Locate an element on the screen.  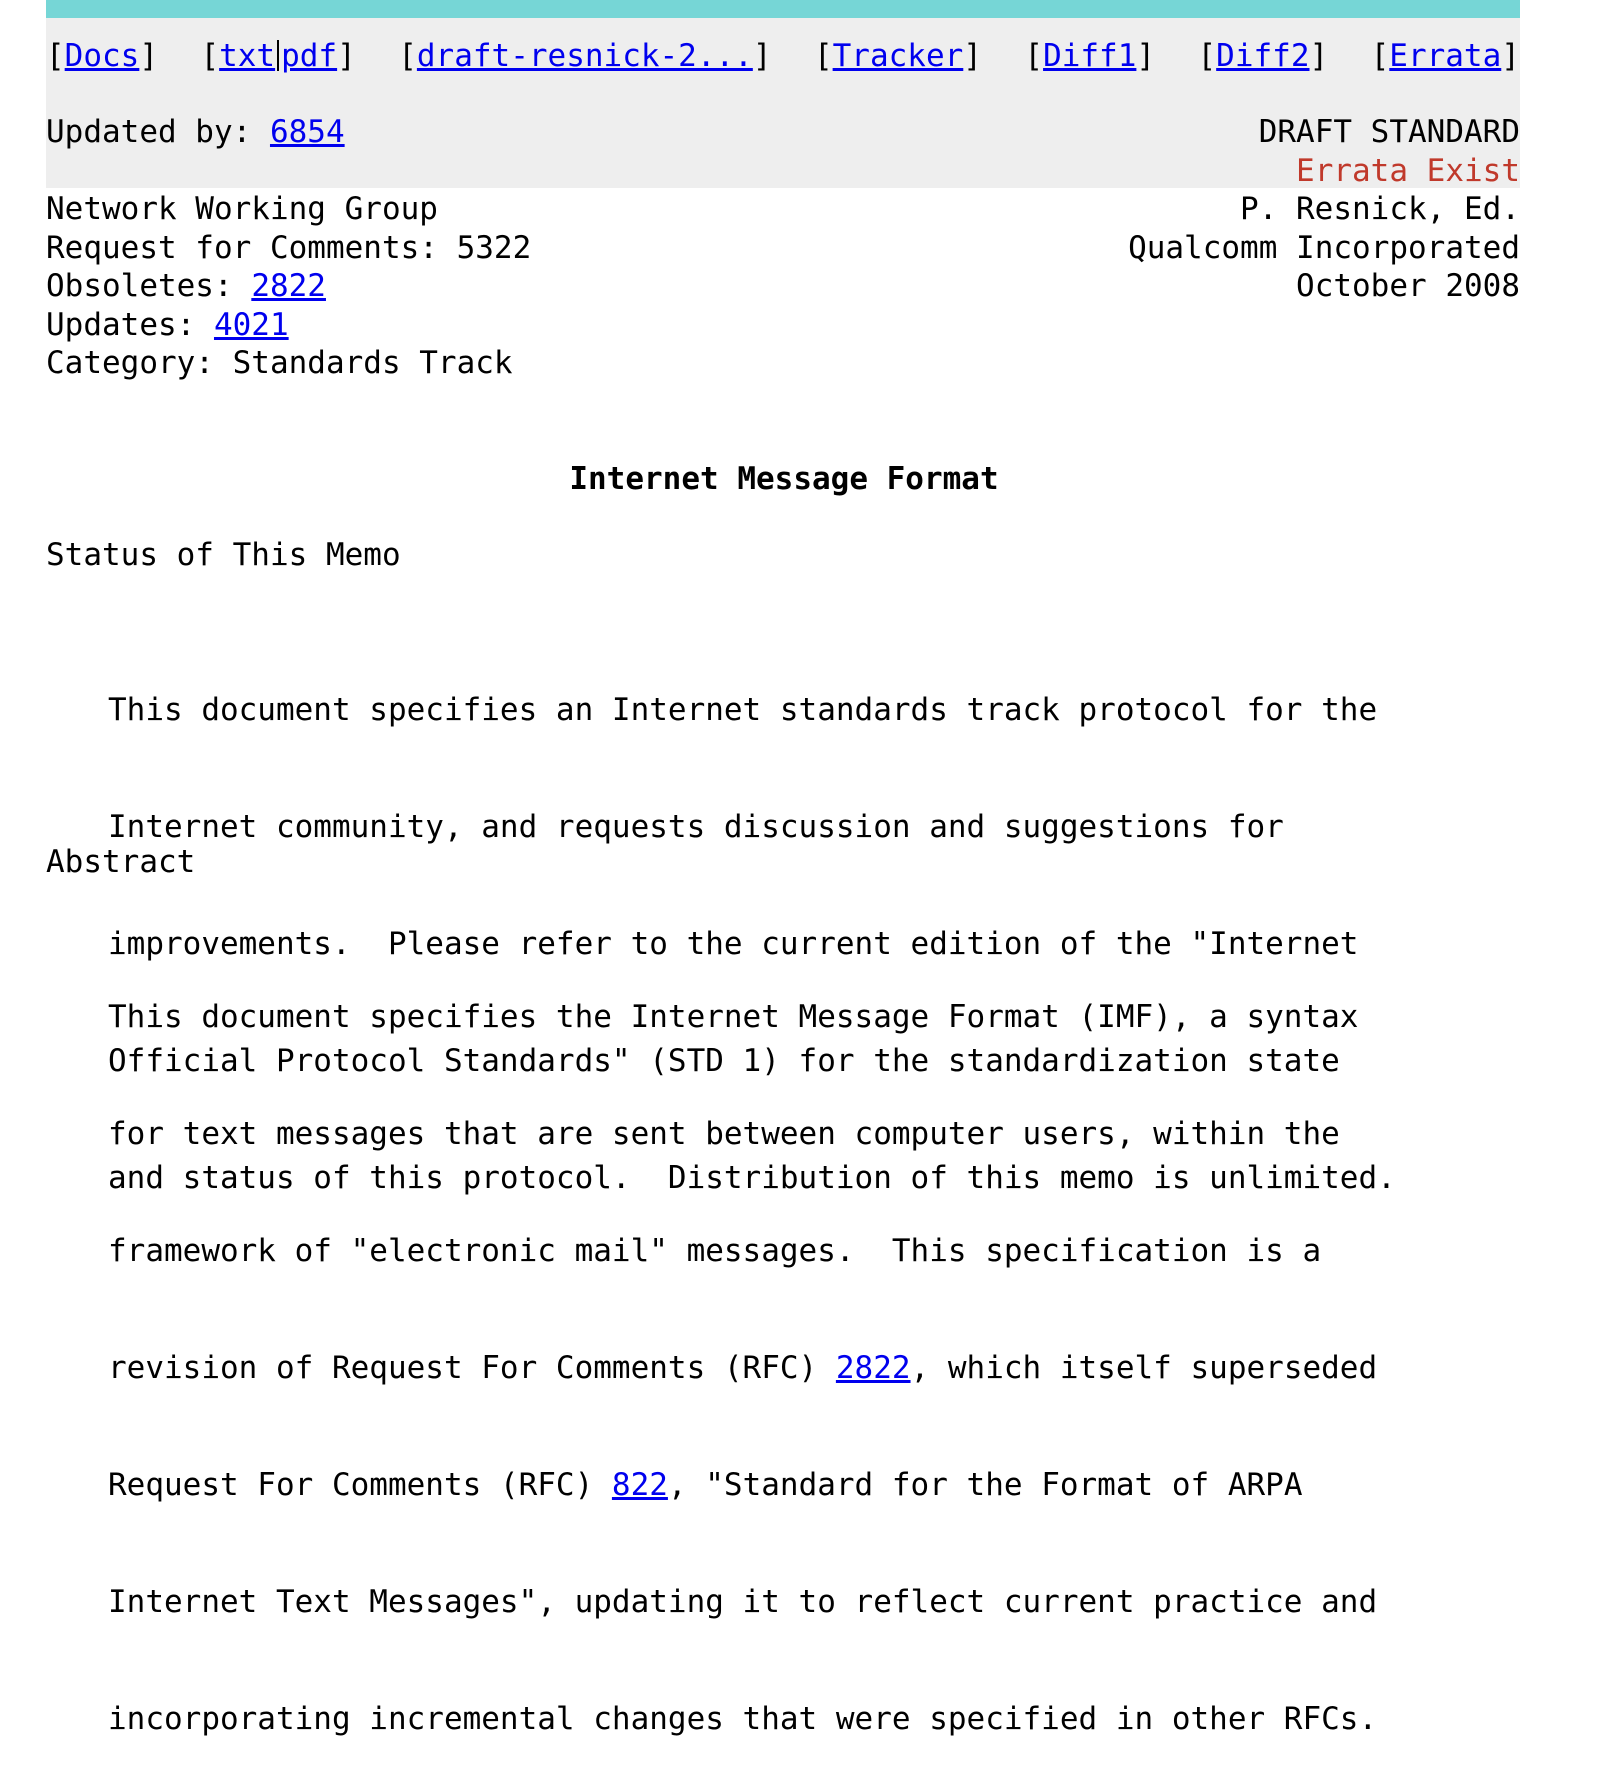
txt-link: txt is located at coordinates (247, 56).